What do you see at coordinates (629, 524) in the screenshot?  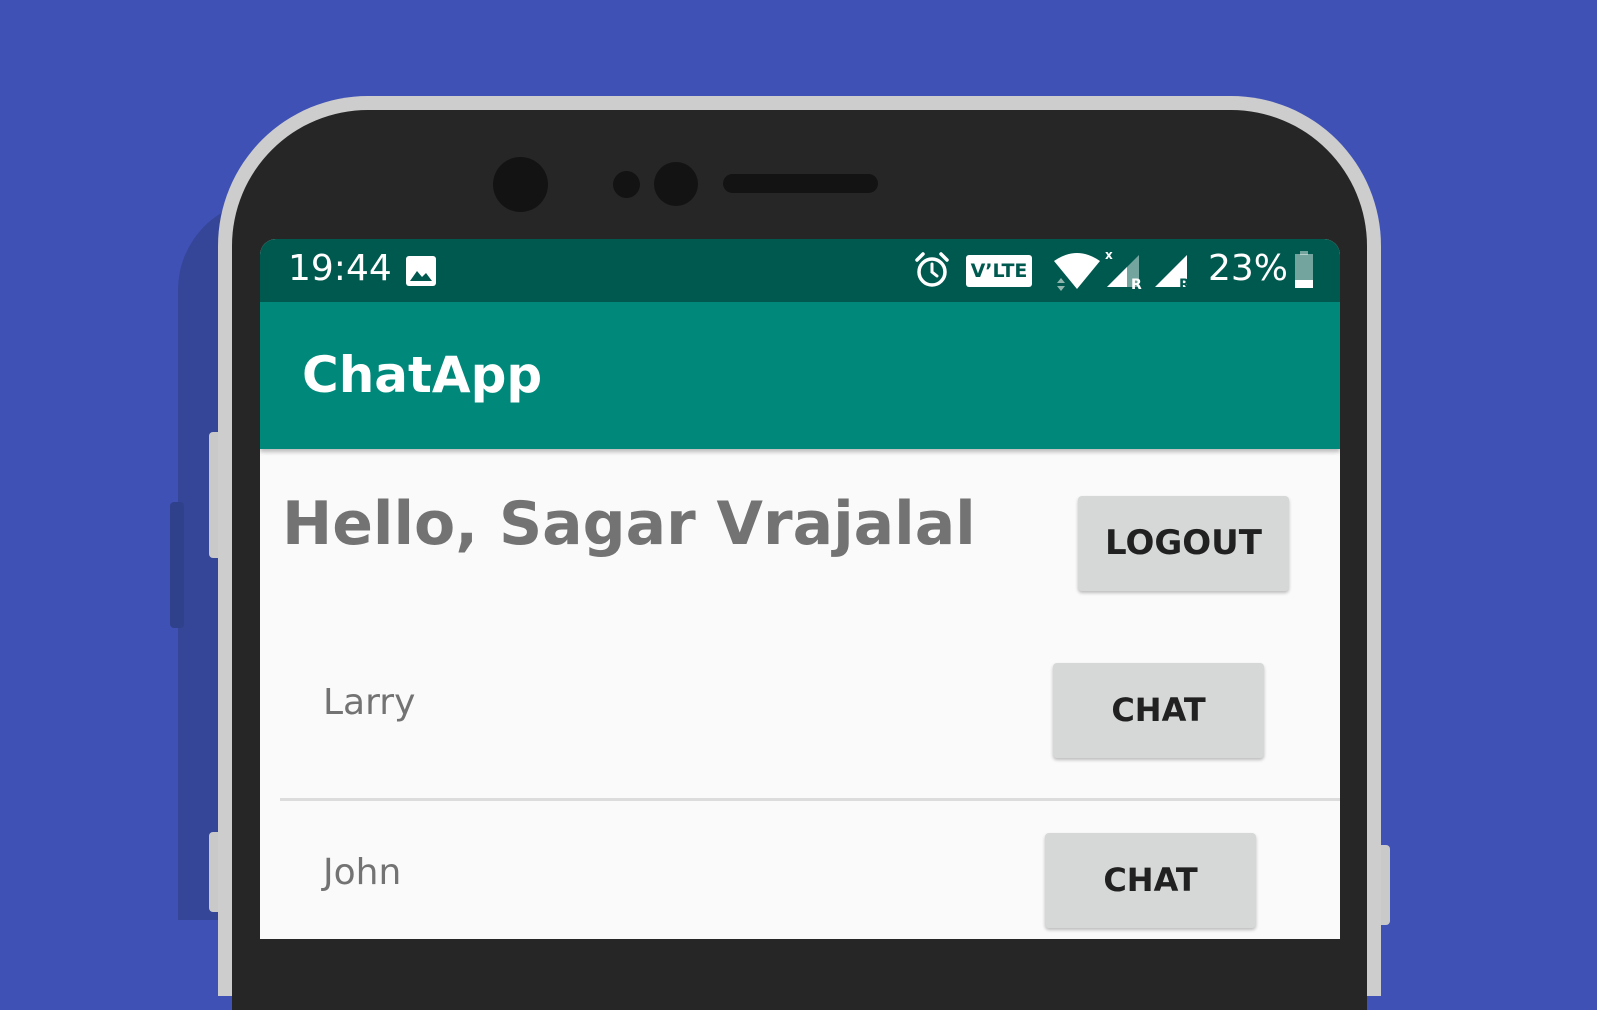 I see `greeting-text: Hello, Sagar Vrajalal` at bounding box center [629, 524].